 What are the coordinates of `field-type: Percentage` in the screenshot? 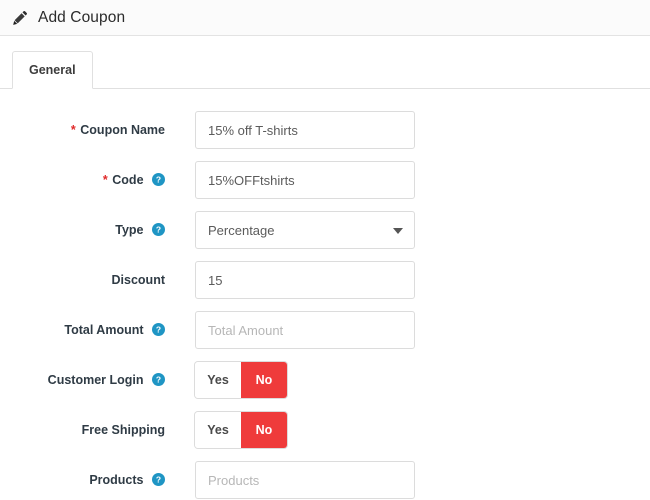 It's located at (407, 230).